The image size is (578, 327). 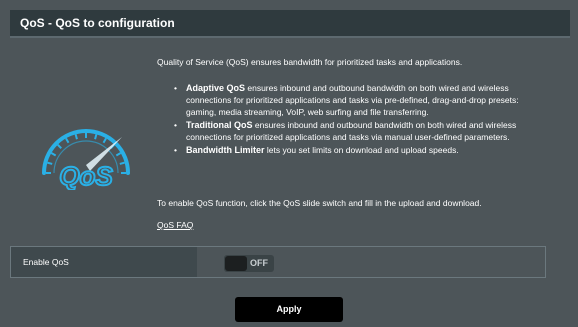 What do you see at coordinates (86, 159) in the screenshot?
I see `speedometer-qos-icon: QoS` at bounding box center [86, 159].